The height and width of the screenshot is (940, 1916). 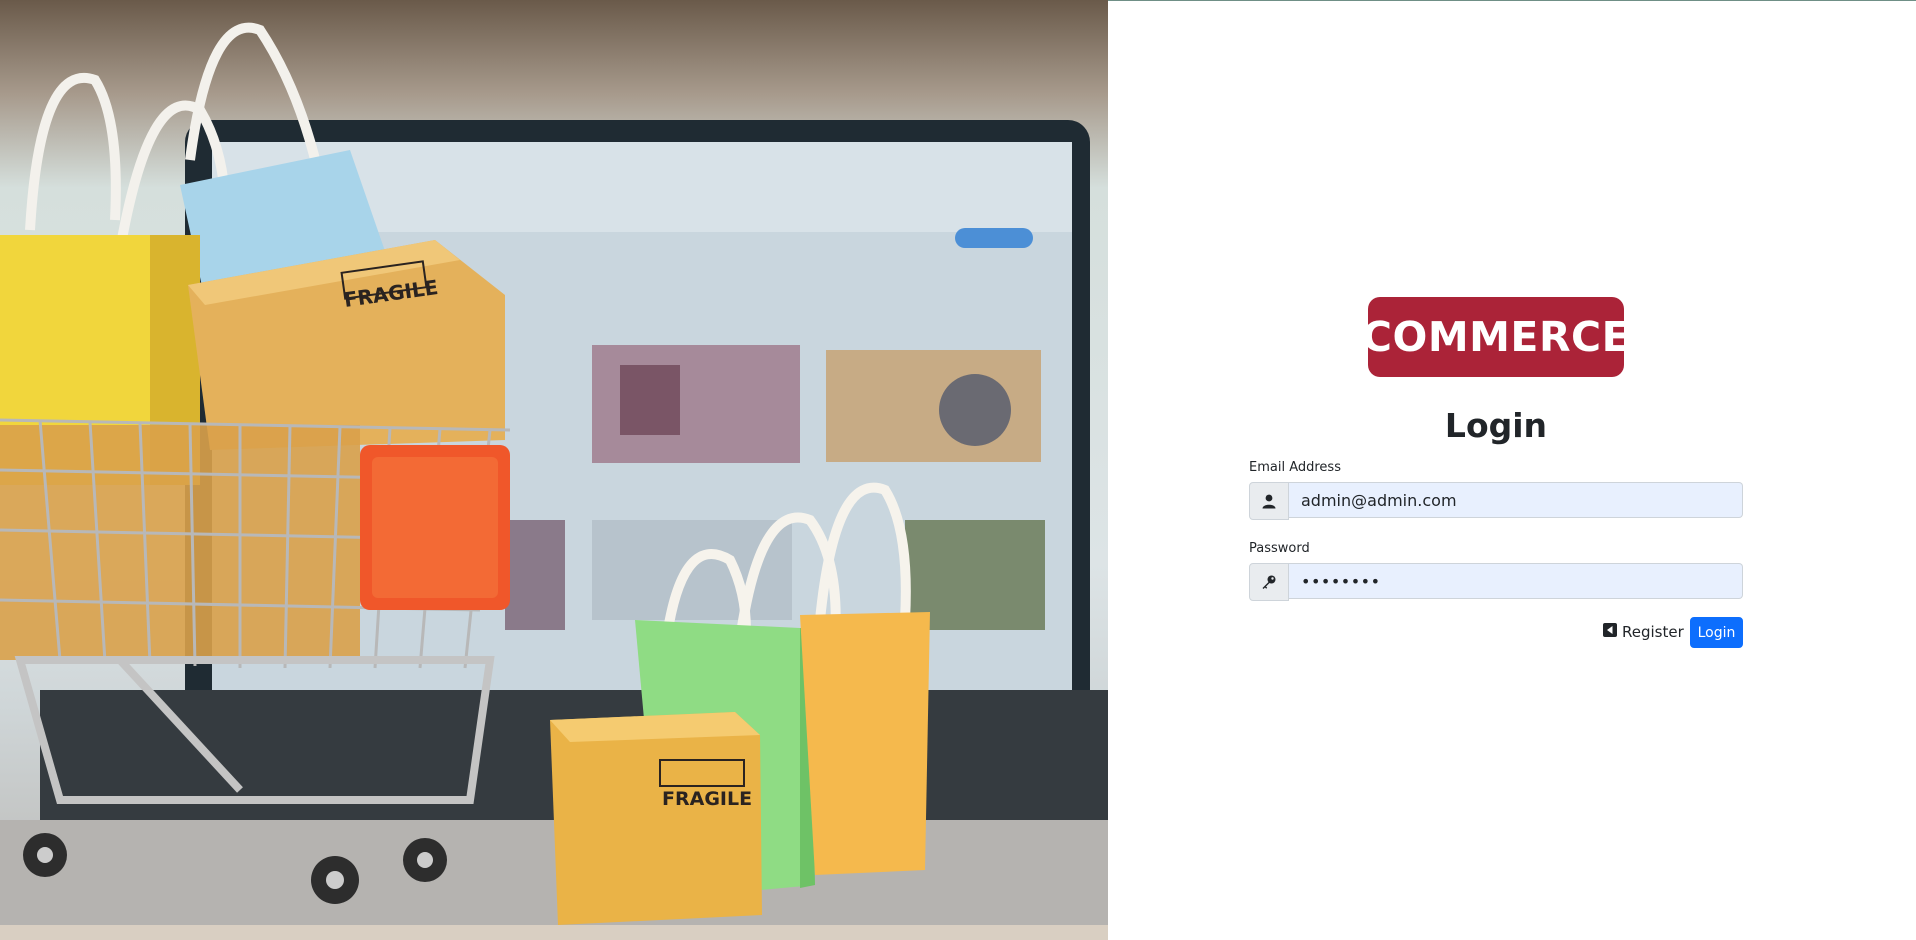 I want to click on email-input-group, so click(x=1496, y=501).